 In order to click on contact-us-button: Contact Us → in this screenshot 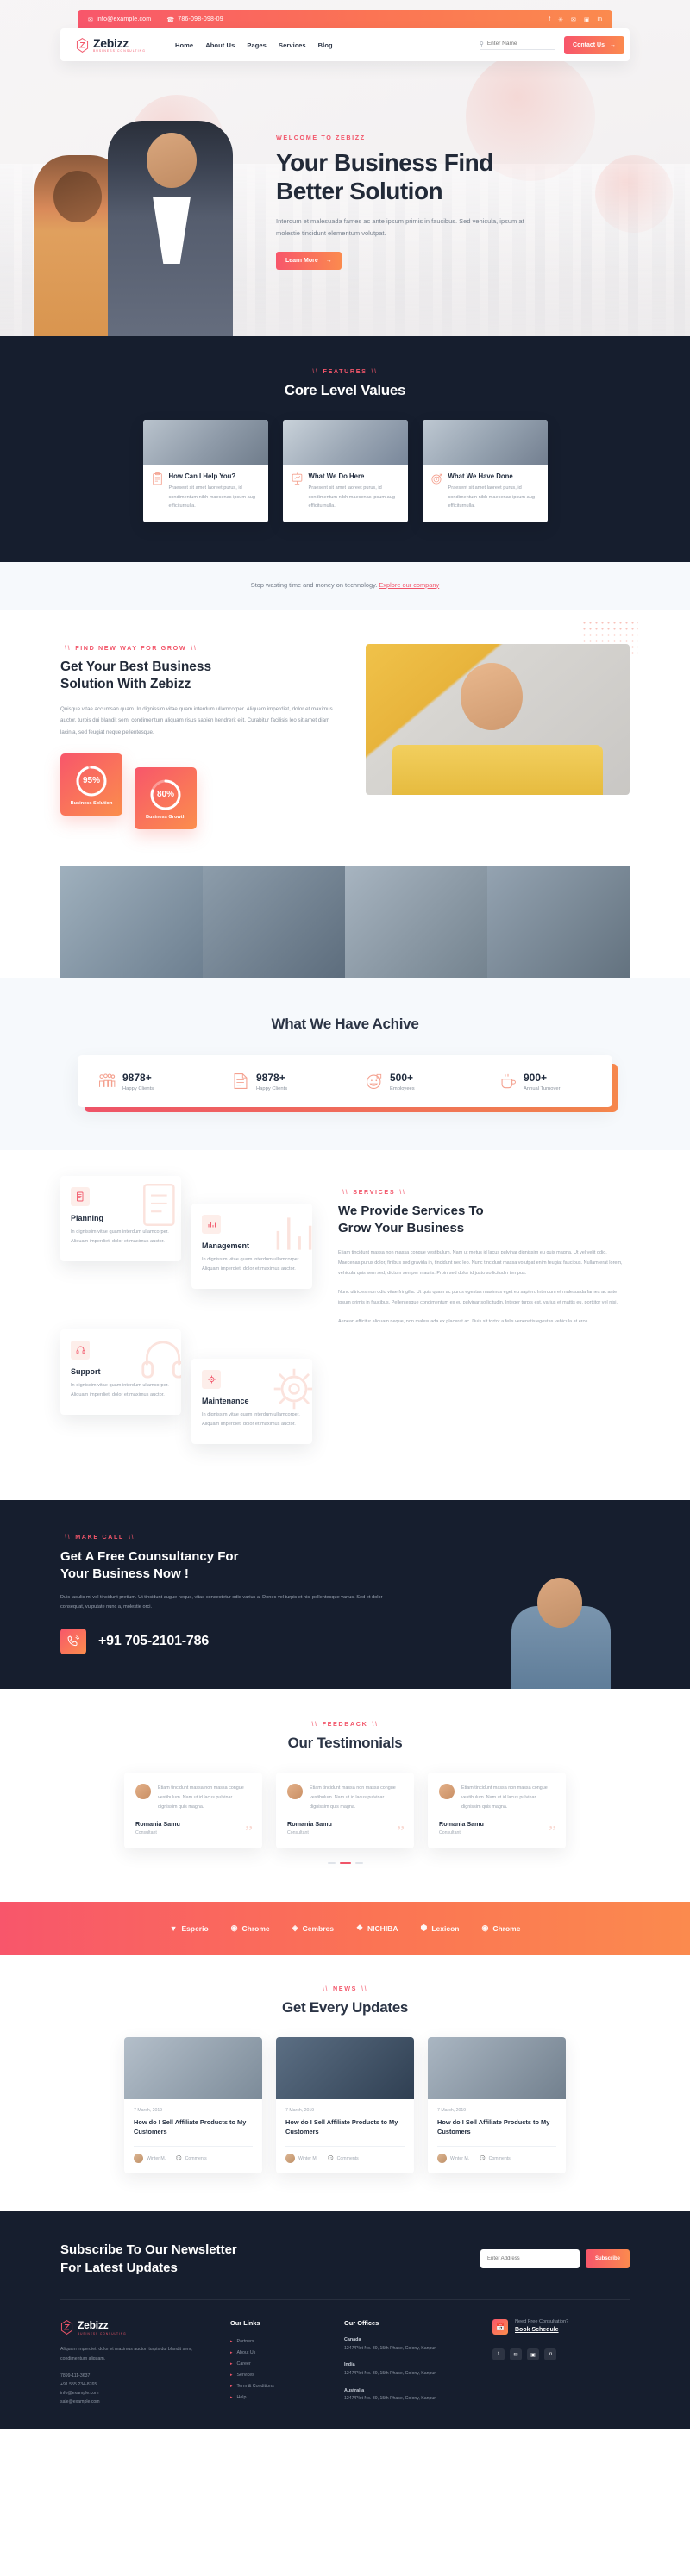, I will do `click(594, 44)`.